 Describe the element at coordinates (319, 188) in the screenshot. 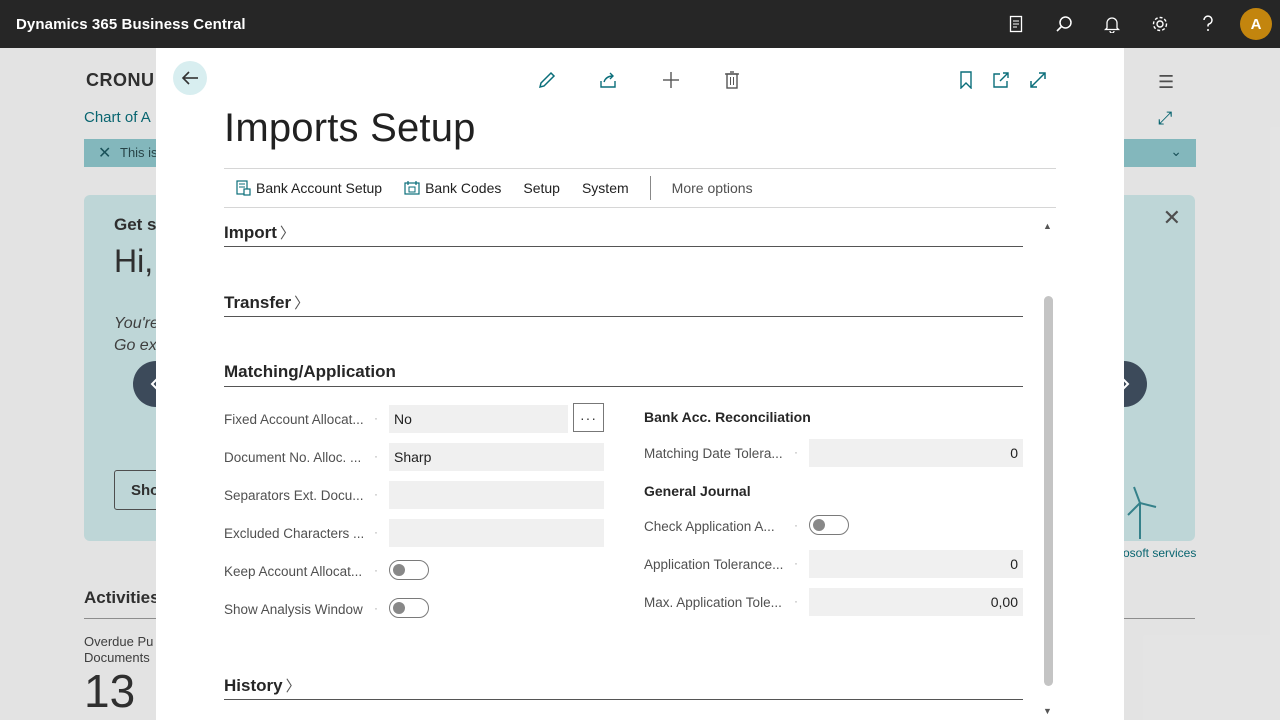

I see `bank-account-setup-label: Bank Account Setup` at that location.